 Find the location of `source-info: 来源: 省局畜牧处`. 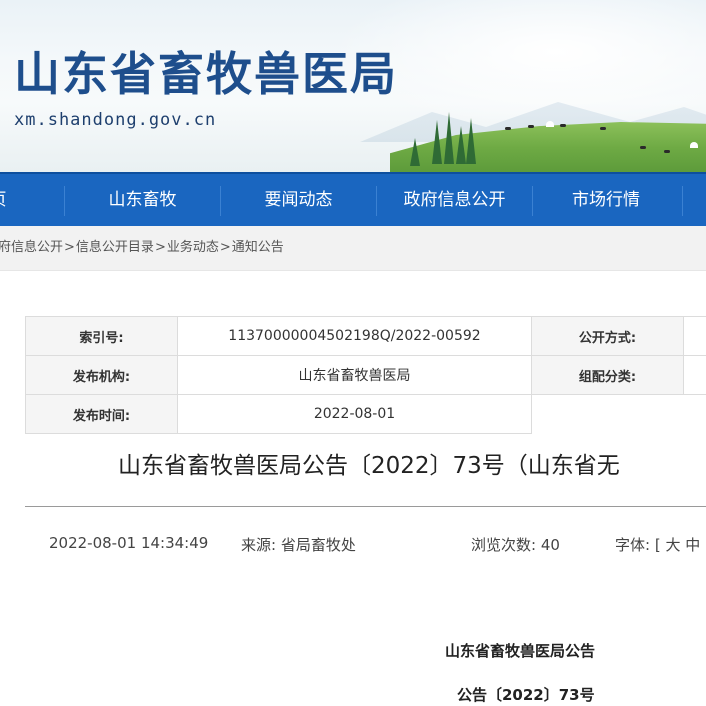

source-info: 来源: 省局畜牧处 is located at coordinates (298, 544).